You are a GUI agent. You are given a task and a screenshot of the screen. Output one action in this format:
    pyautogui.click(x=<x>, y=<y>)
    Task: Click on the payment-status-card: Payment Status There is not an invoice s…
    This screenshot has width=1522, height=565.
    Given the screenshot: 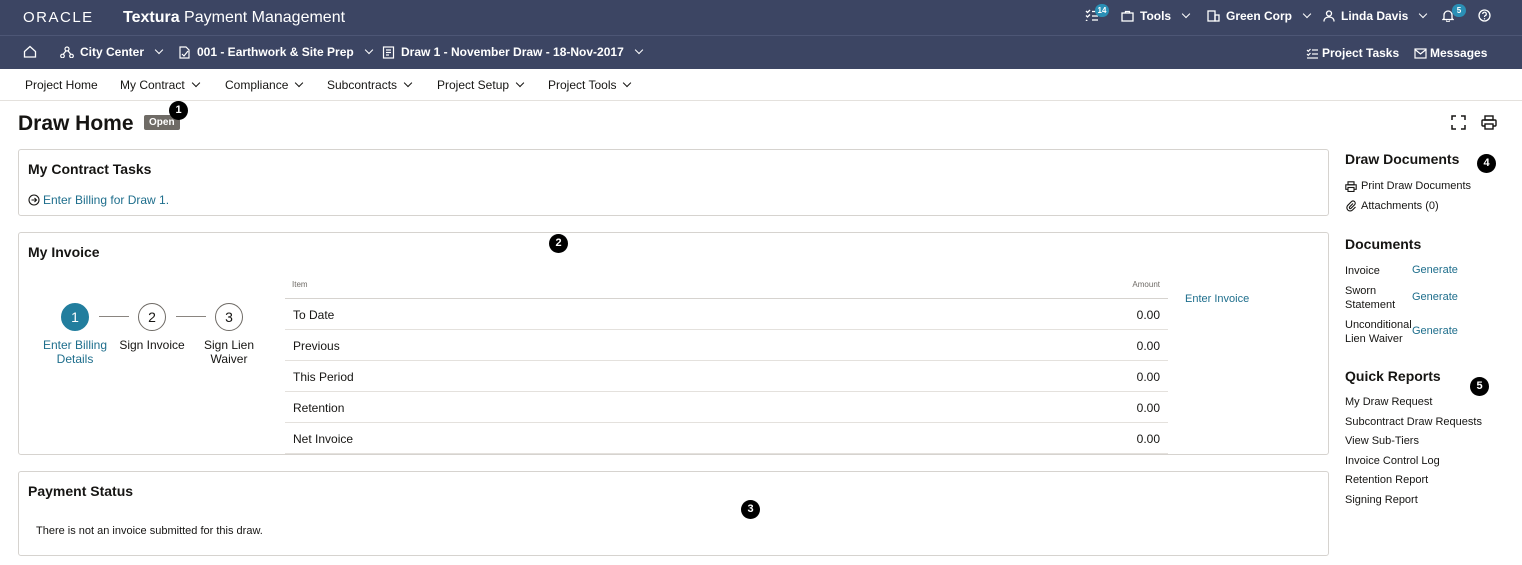 What is the action you would take?
    pyautogui.click(x=673, y=513)
    